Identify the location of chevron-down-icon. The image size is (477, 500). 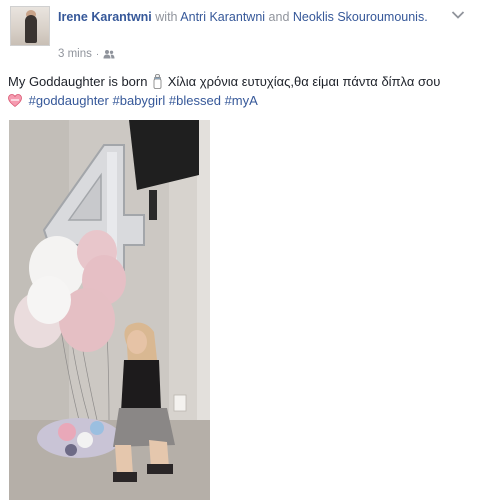
(458, 15).